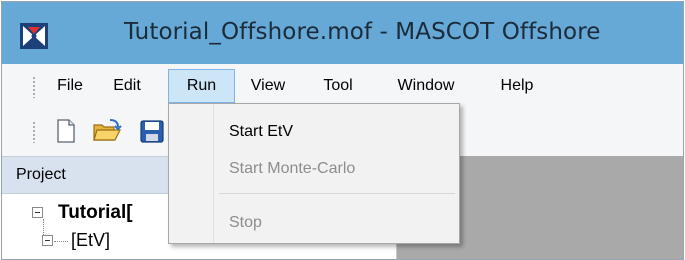 The image size is (685, 260). Describe the element at coordinates (338, 86) in the screenshot. I see `menu-tool: Tool` at that location.